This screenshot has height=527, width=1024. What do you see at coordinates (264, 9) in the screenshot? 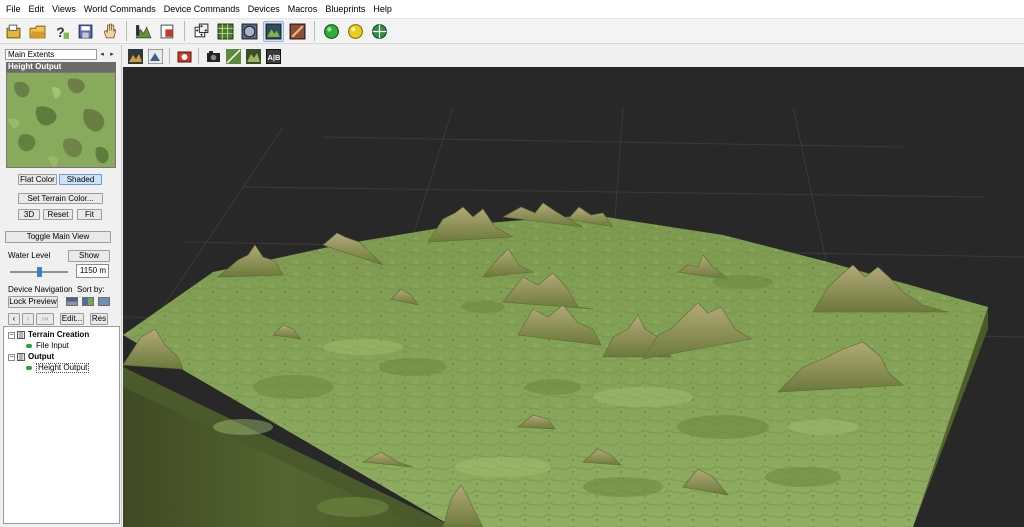
I see `menu-devices: Devices` at bounding box center [264, 9].